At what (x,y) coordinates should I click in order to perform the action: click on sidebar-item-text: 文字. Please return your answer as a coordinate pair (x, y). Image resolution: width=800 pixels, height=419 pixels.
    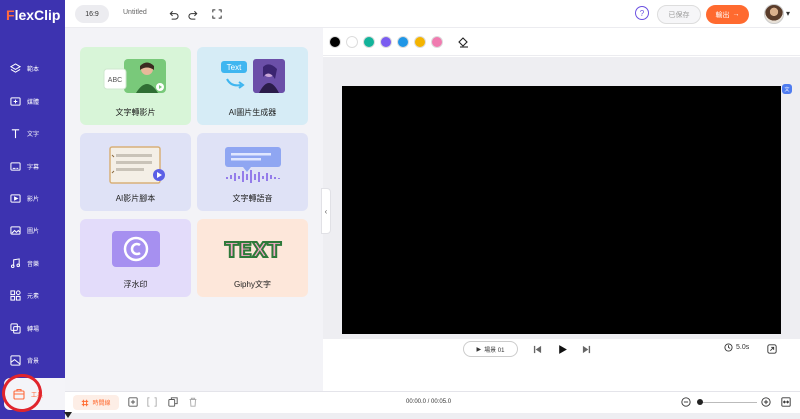
    Looking at the image, I should click on (32, 133).